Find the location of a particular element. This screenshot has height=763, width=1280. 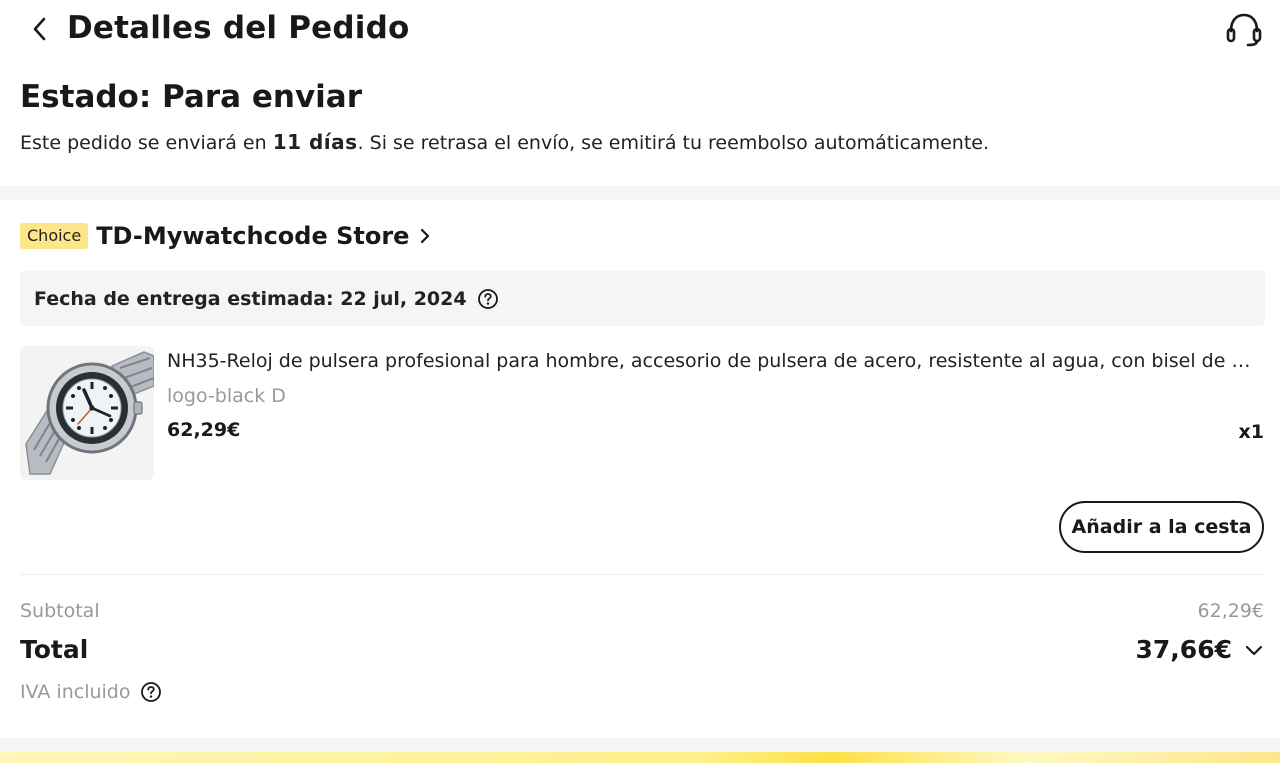

total-label: Total is located at coordinates (54, 649).